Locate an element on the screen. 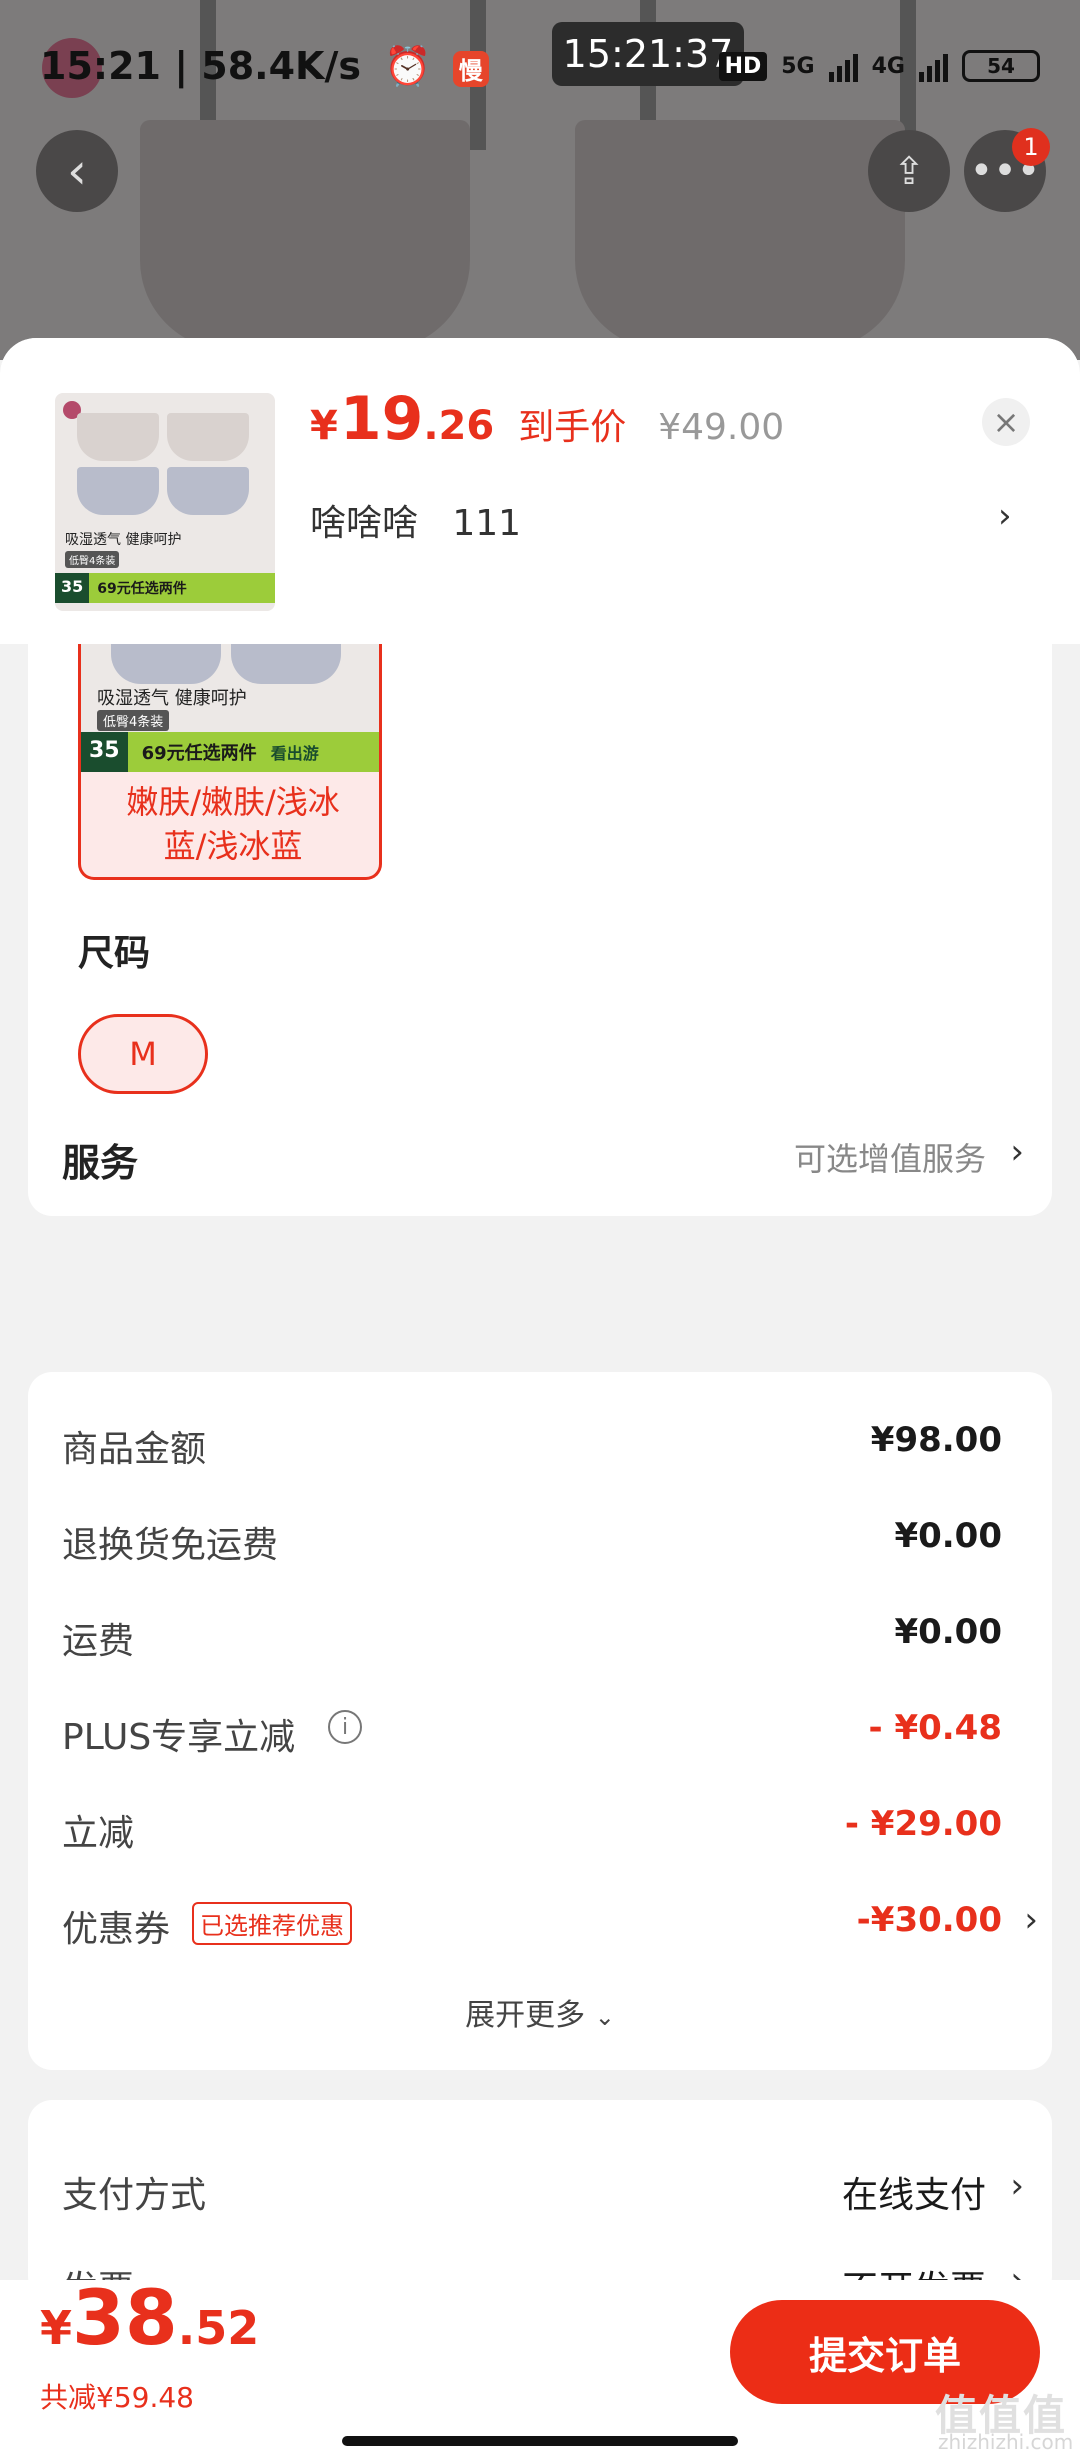  status-left: 15:21 | 58.4K/s ⏰ 慢 is located at coordinates (264, 66).